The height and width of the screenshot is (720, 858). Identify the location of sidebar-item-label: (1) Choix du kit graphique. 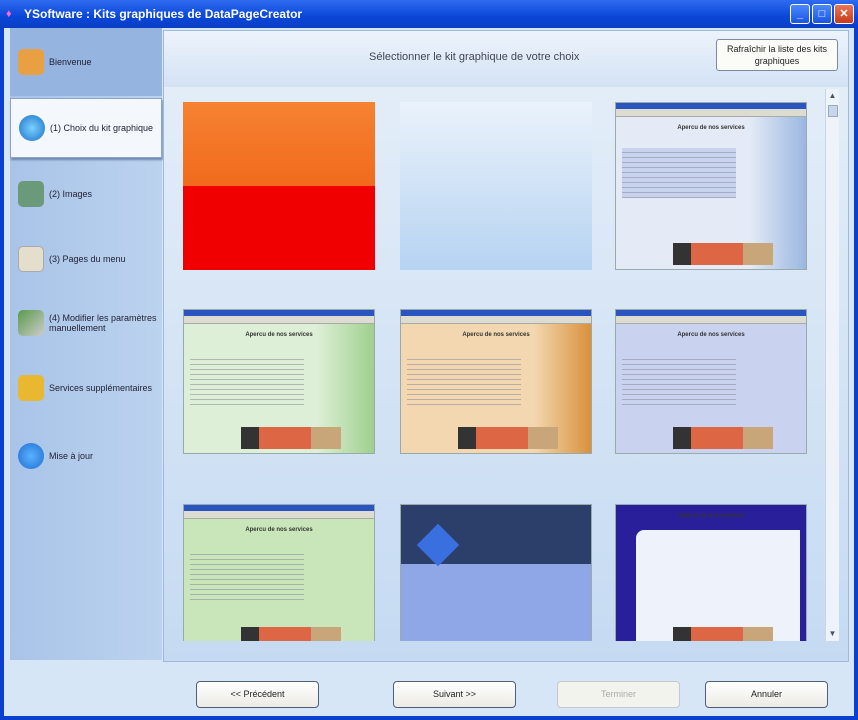
(102, 128).